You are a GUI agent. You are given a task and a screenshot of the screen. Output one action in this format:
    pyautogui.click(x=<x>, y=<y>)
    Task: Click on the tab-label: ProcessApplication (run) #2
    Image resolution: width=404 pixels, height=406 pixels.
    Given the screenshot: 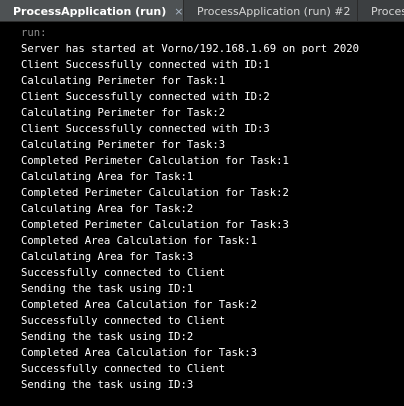 What is the action you would take?
    pyautogui.click(x=274, y=11)
    